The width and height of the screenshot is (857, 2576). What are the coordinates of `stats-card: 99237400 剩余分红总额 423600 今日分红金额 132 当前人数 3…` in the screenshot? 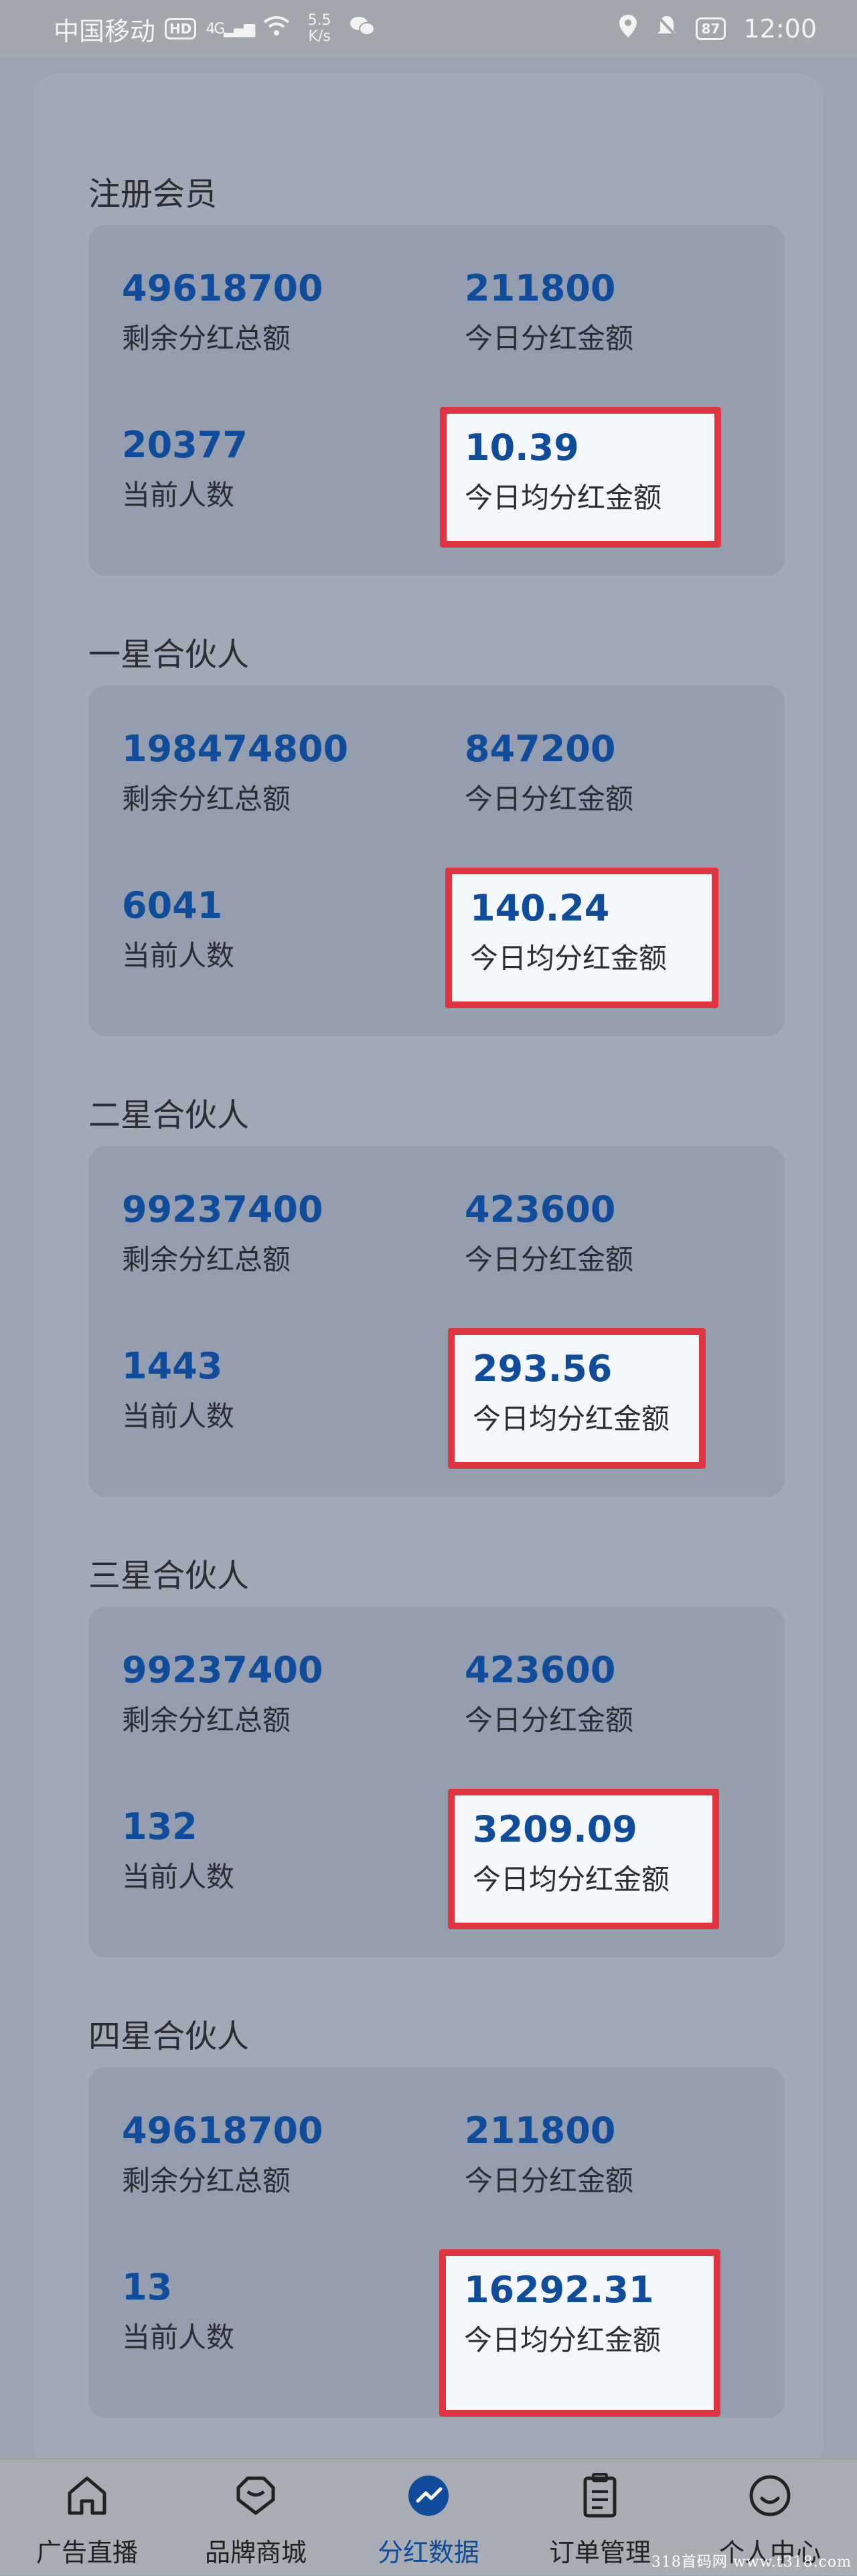 It's located at (437, 1782).